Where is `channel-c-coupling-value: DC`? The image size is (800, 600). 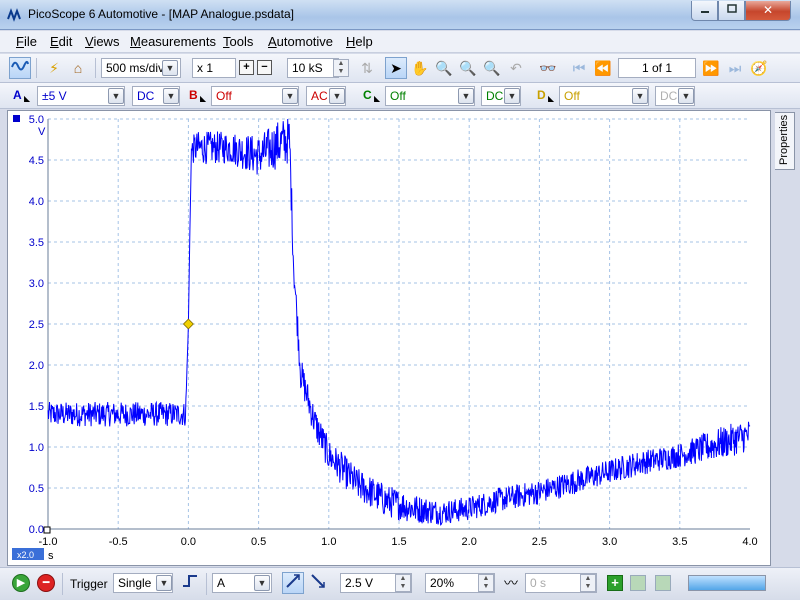
channel-c-coupling-value: DC is located at coordinates (495, 96).